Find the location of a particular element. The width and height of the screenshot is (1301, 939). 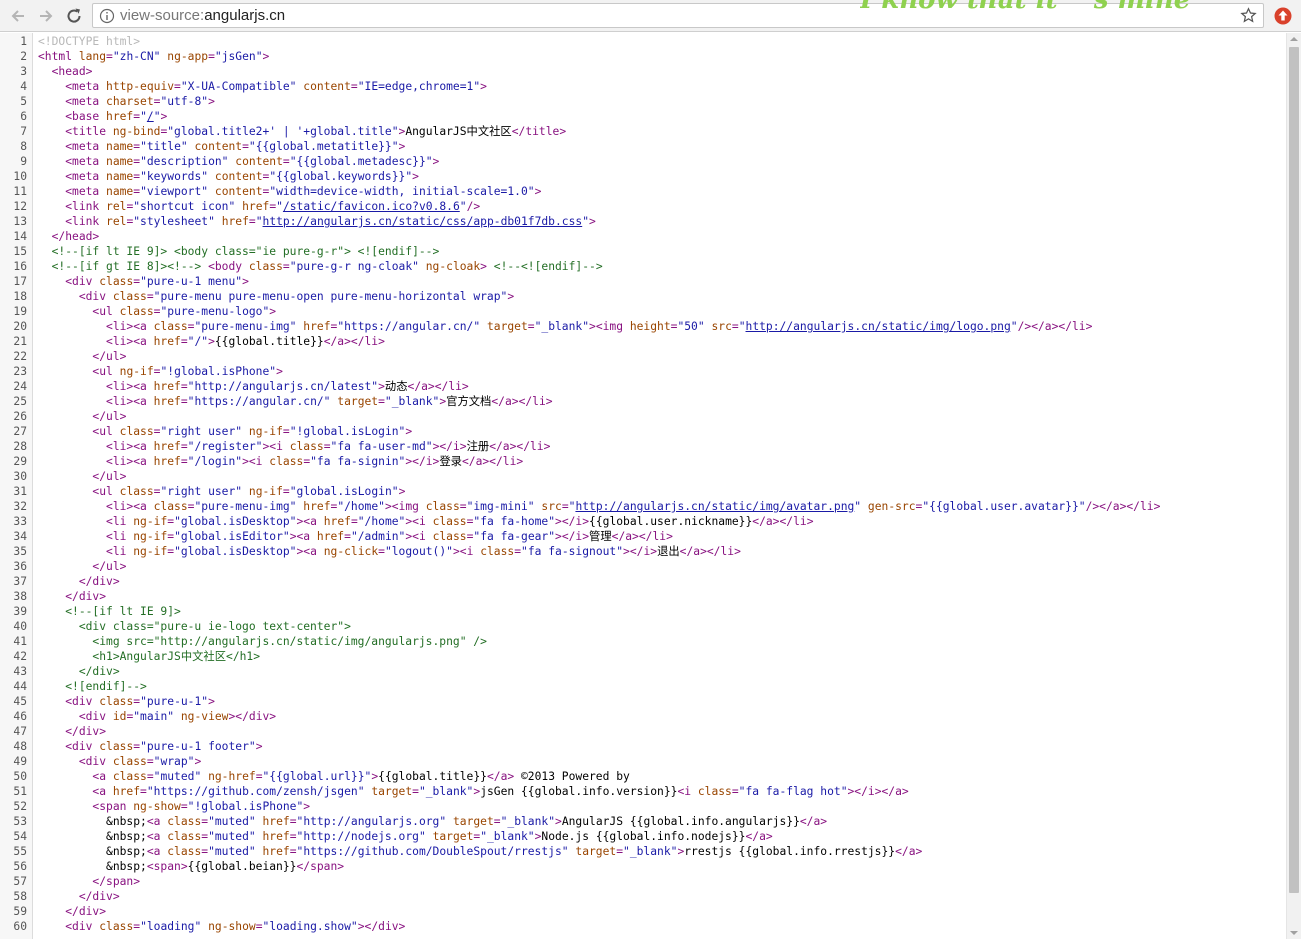

line-number: 55 is located at coordinates (20, 851).